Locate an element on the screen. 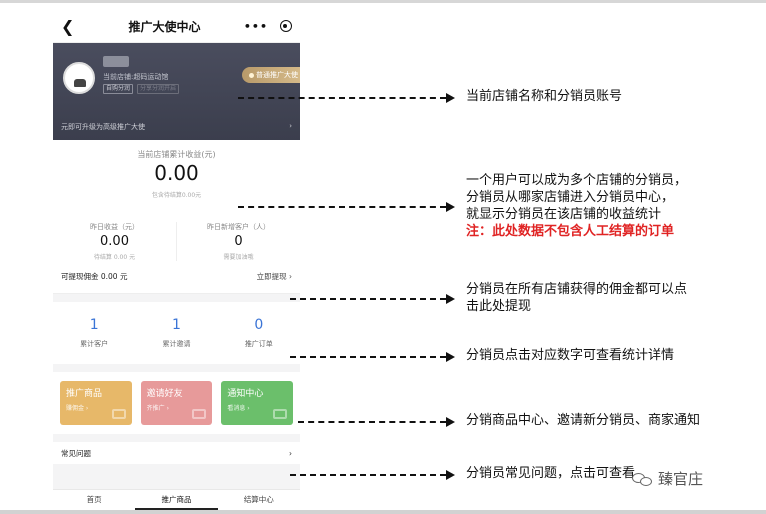 The height and width of the screenshot is (514, 766). tag-self-purchase: 自购分润 is located at coordinates (118, 89).